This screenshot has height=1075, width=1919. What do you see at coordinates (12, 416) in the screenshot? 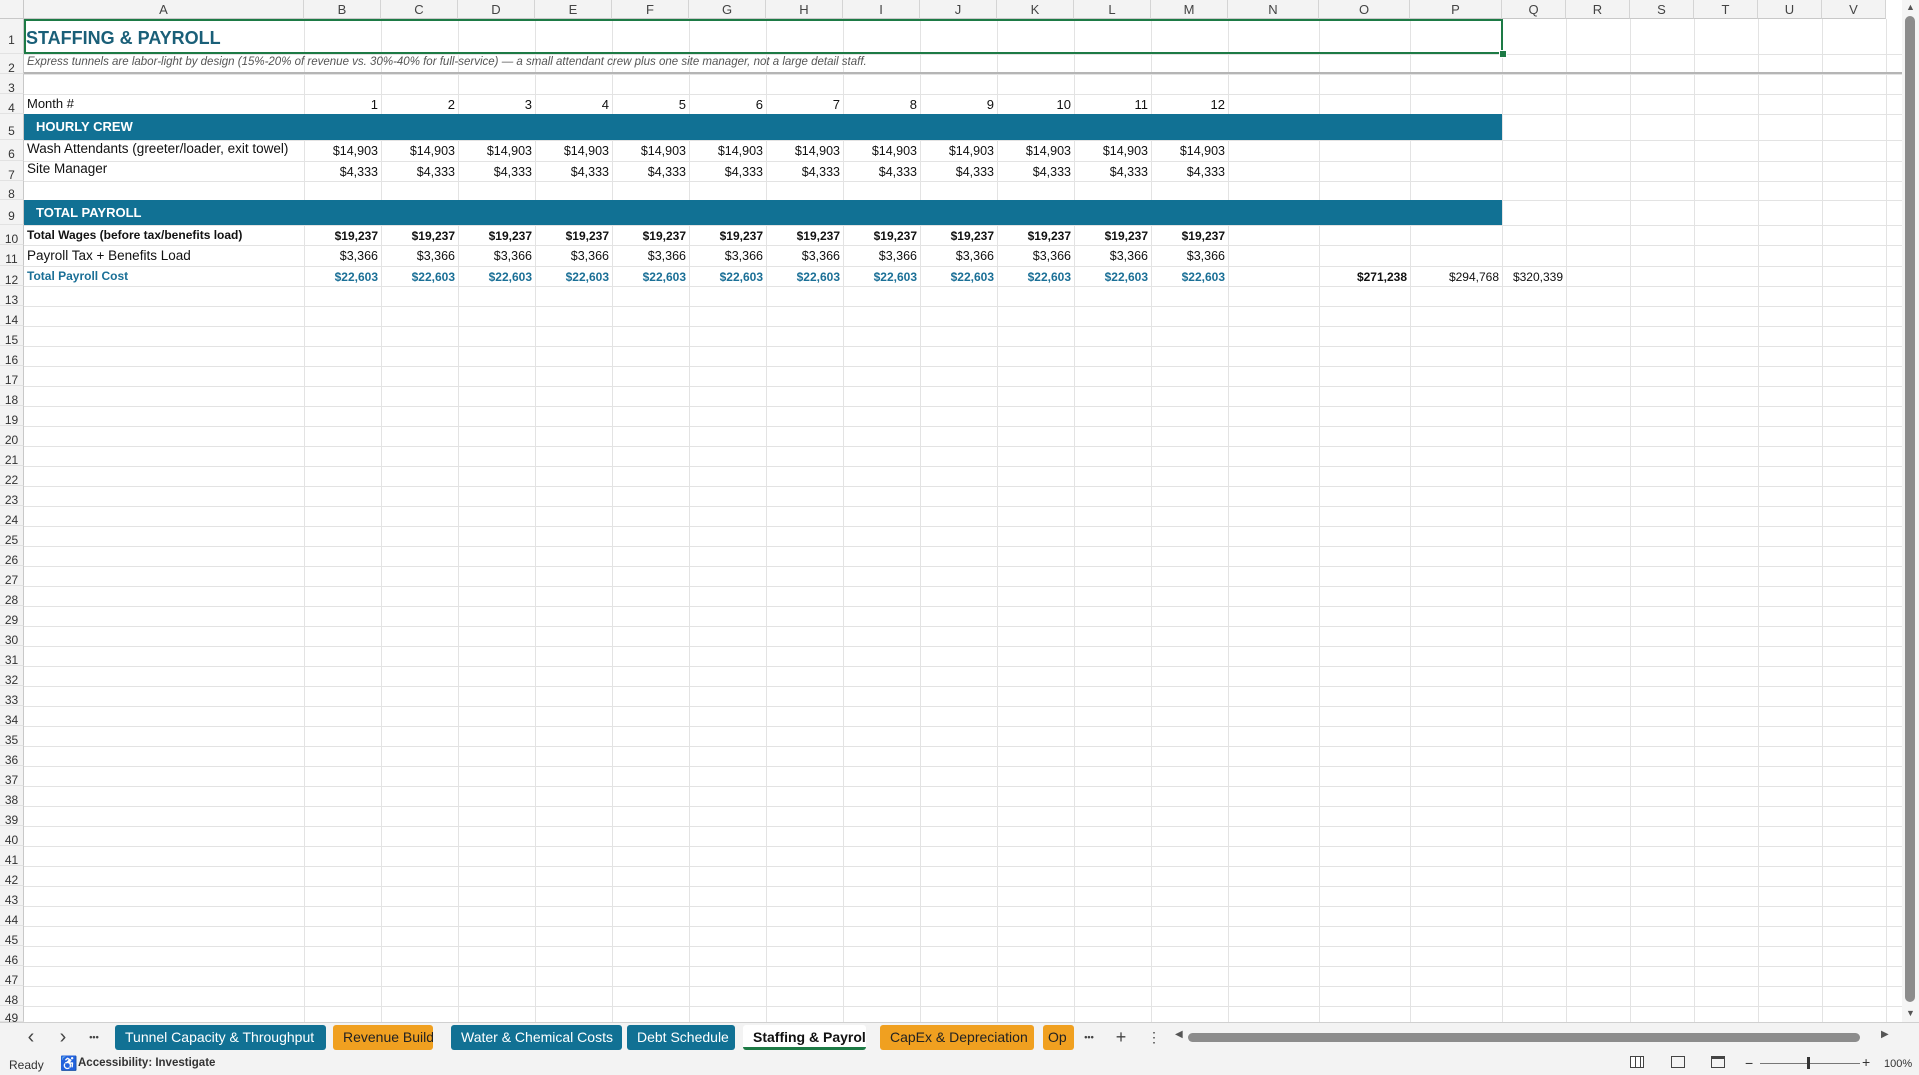
I see `row-header-19: 19` at bounding box center [12, 416].